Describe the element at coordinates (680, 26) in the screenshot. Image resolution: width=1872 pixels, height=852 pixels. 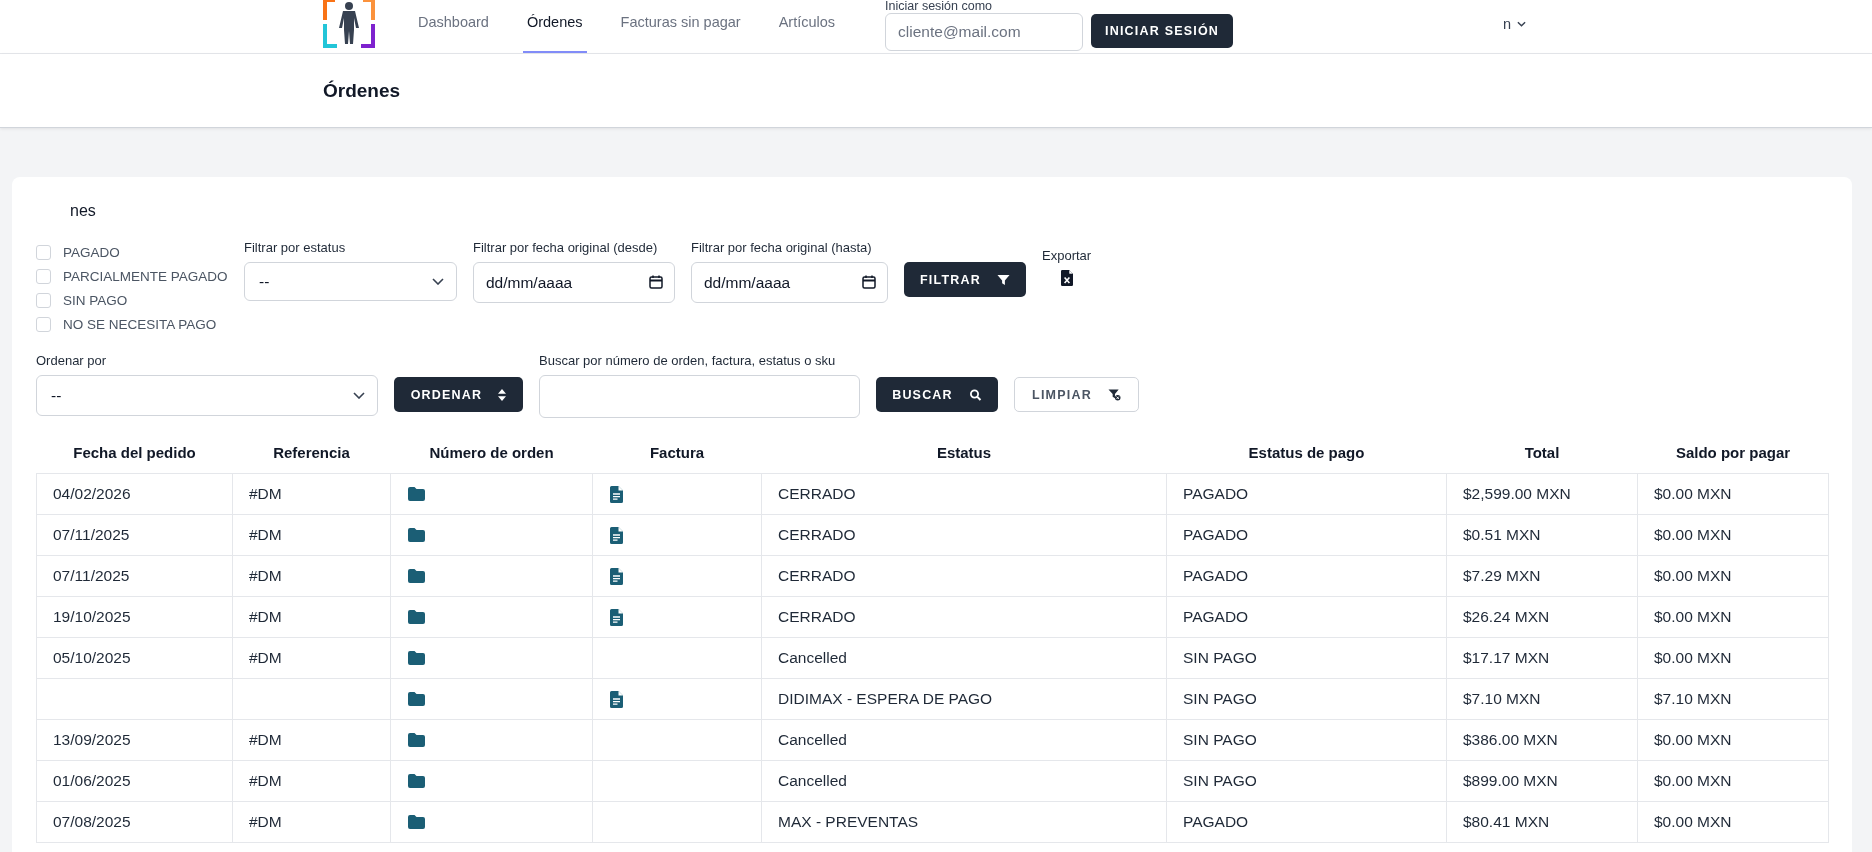
I see `nav-tab: Facturas sin pagar` at that location.